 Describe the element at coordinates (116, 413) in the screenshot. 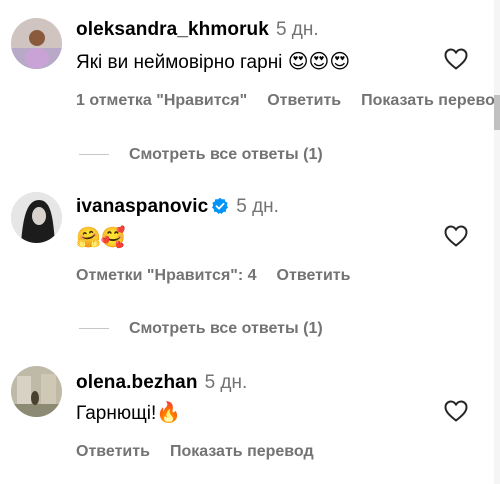

I see `comment-body: Гарнющі!` at that location.